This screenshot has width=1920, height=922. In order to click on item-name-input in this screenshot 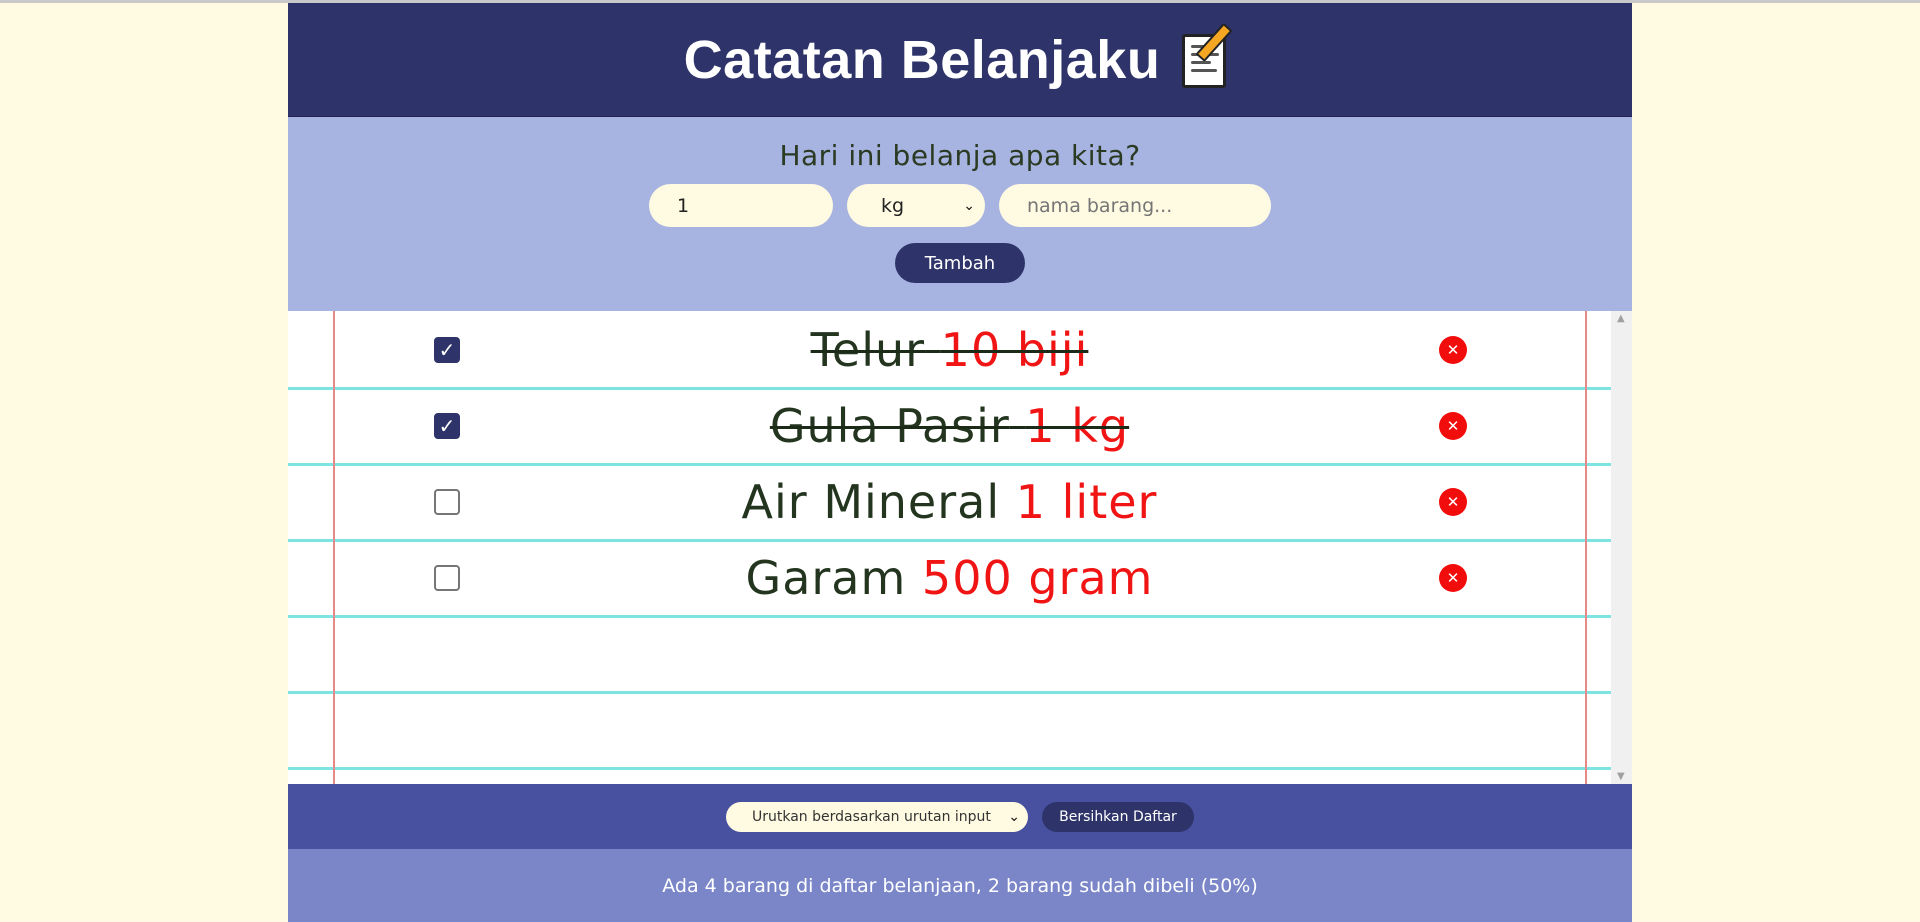, I will do `click(1135, 205)`.